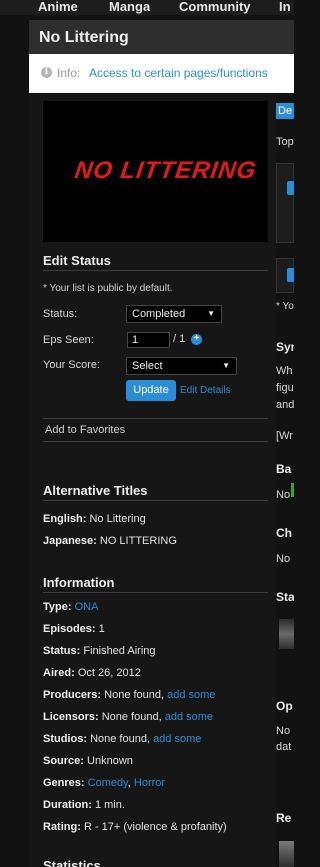  I want to click on recommendations-heading: Re, so click(284, 818).